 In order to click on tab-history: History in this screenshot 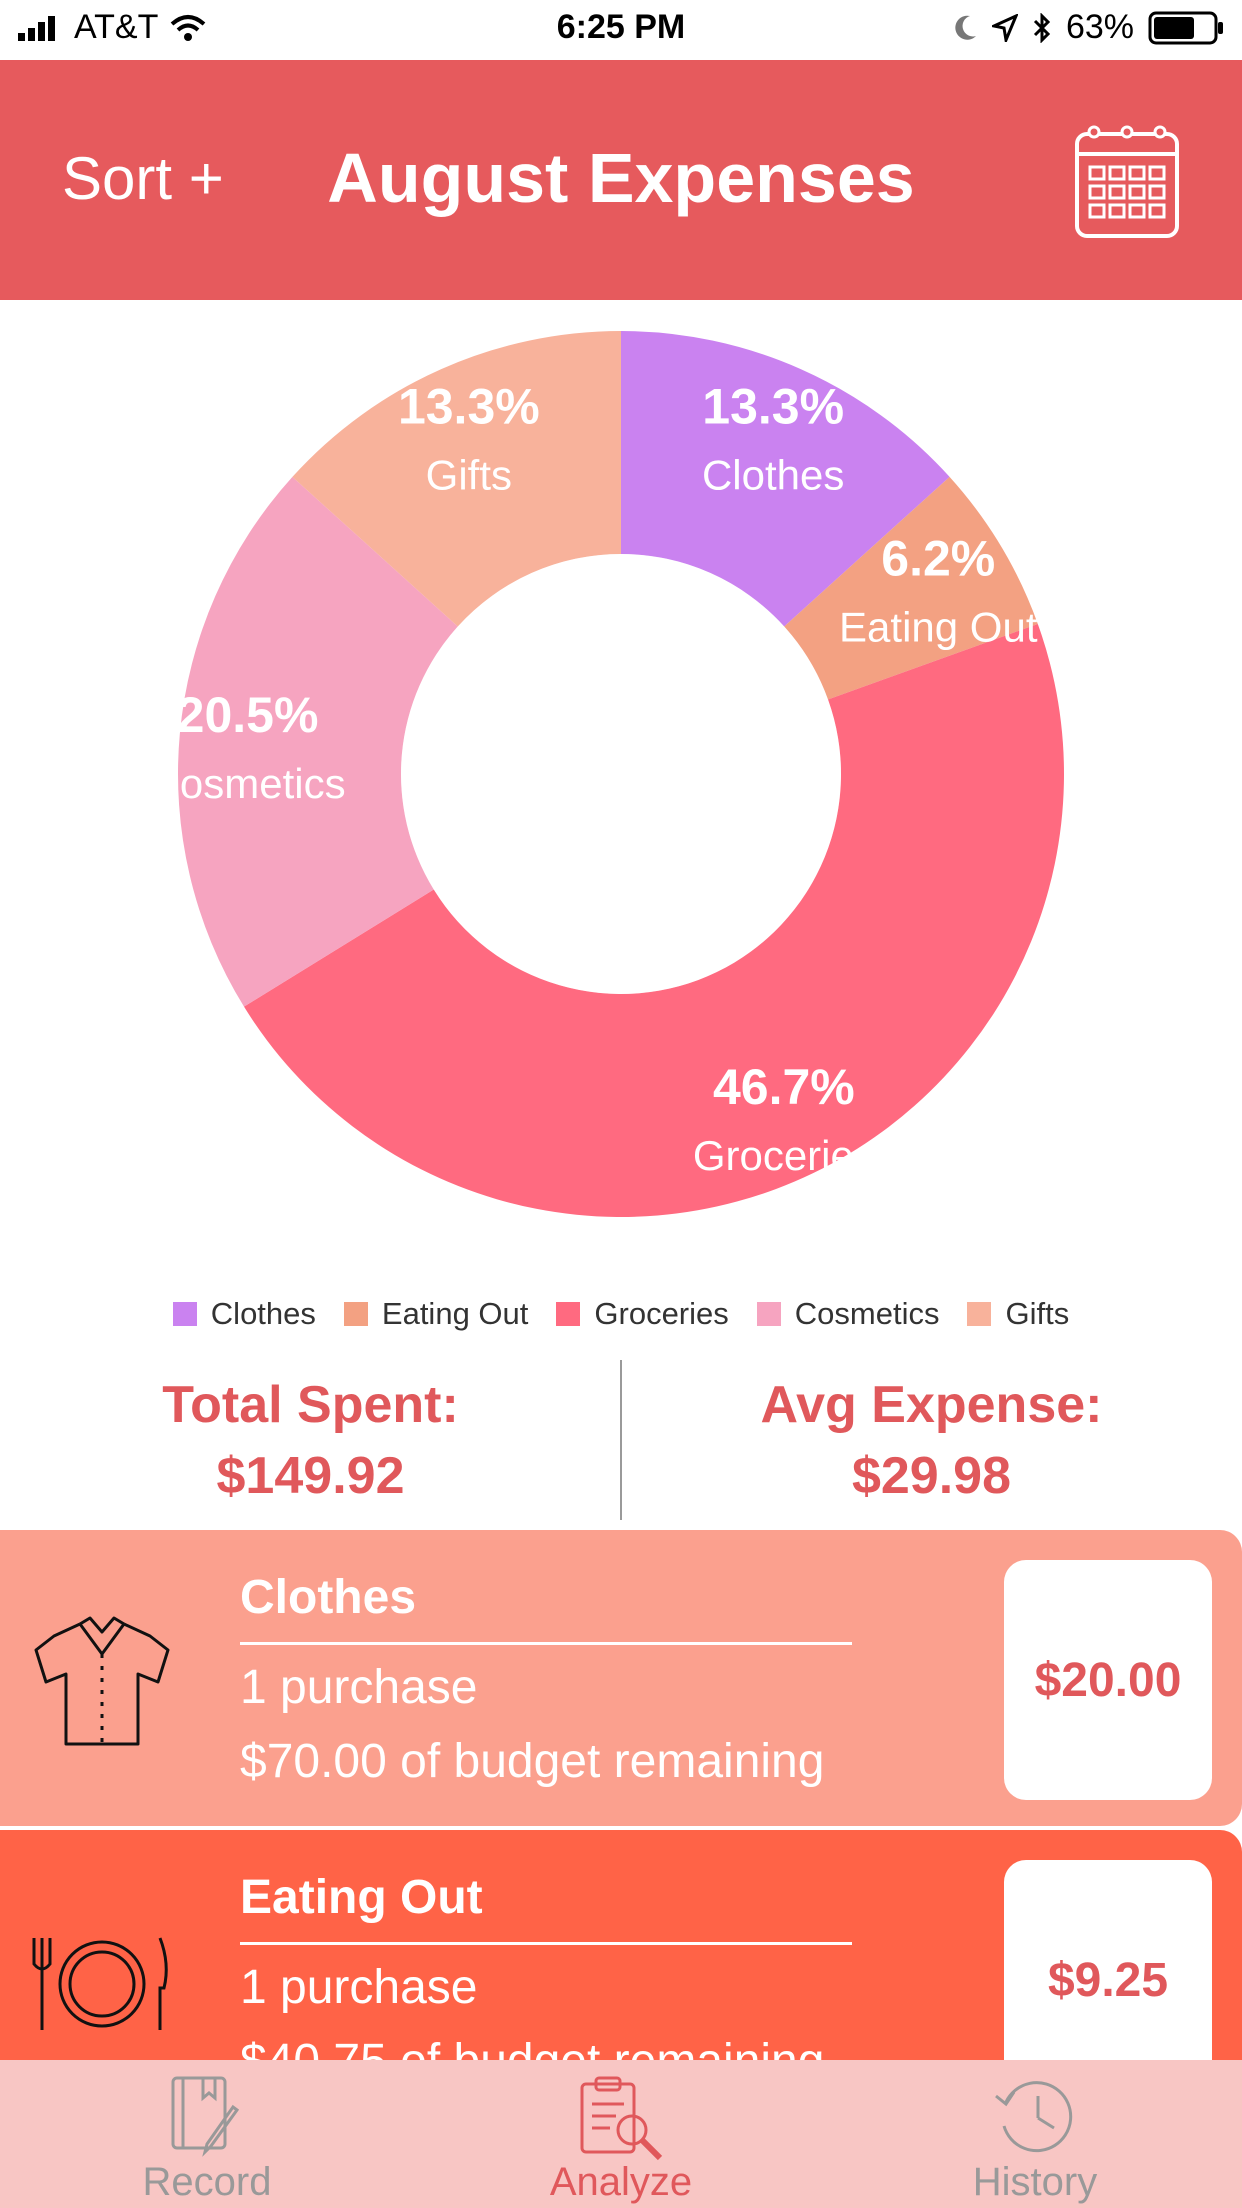, I will do `click(1035, 2134)`.